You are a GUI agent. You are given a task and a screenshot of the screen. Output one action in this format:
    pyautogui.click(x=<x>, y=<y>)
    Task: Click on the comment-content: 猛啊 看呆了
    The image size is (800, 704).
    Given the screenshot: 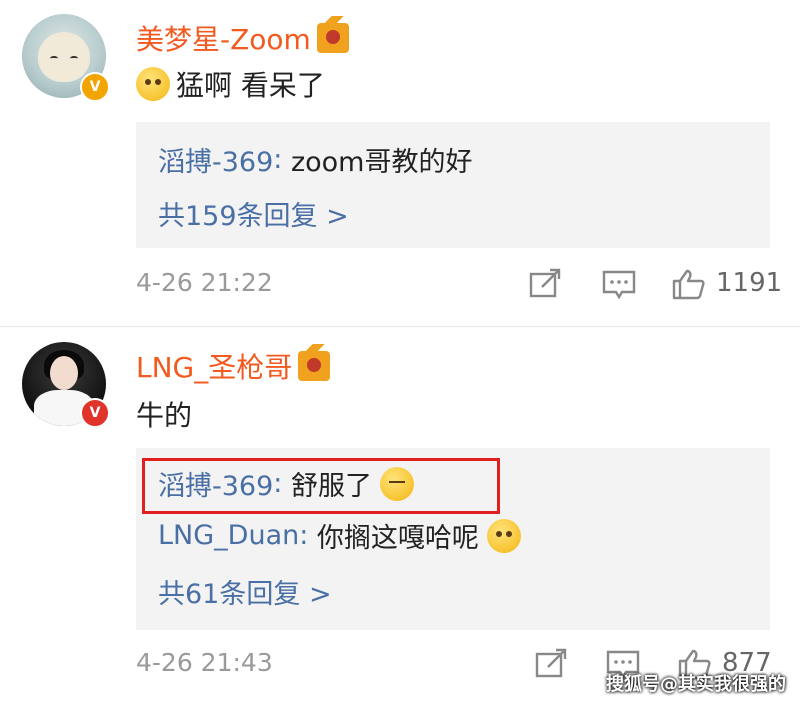 What is the action you would take?
    pyautogui.click(x=230, y=84)
    